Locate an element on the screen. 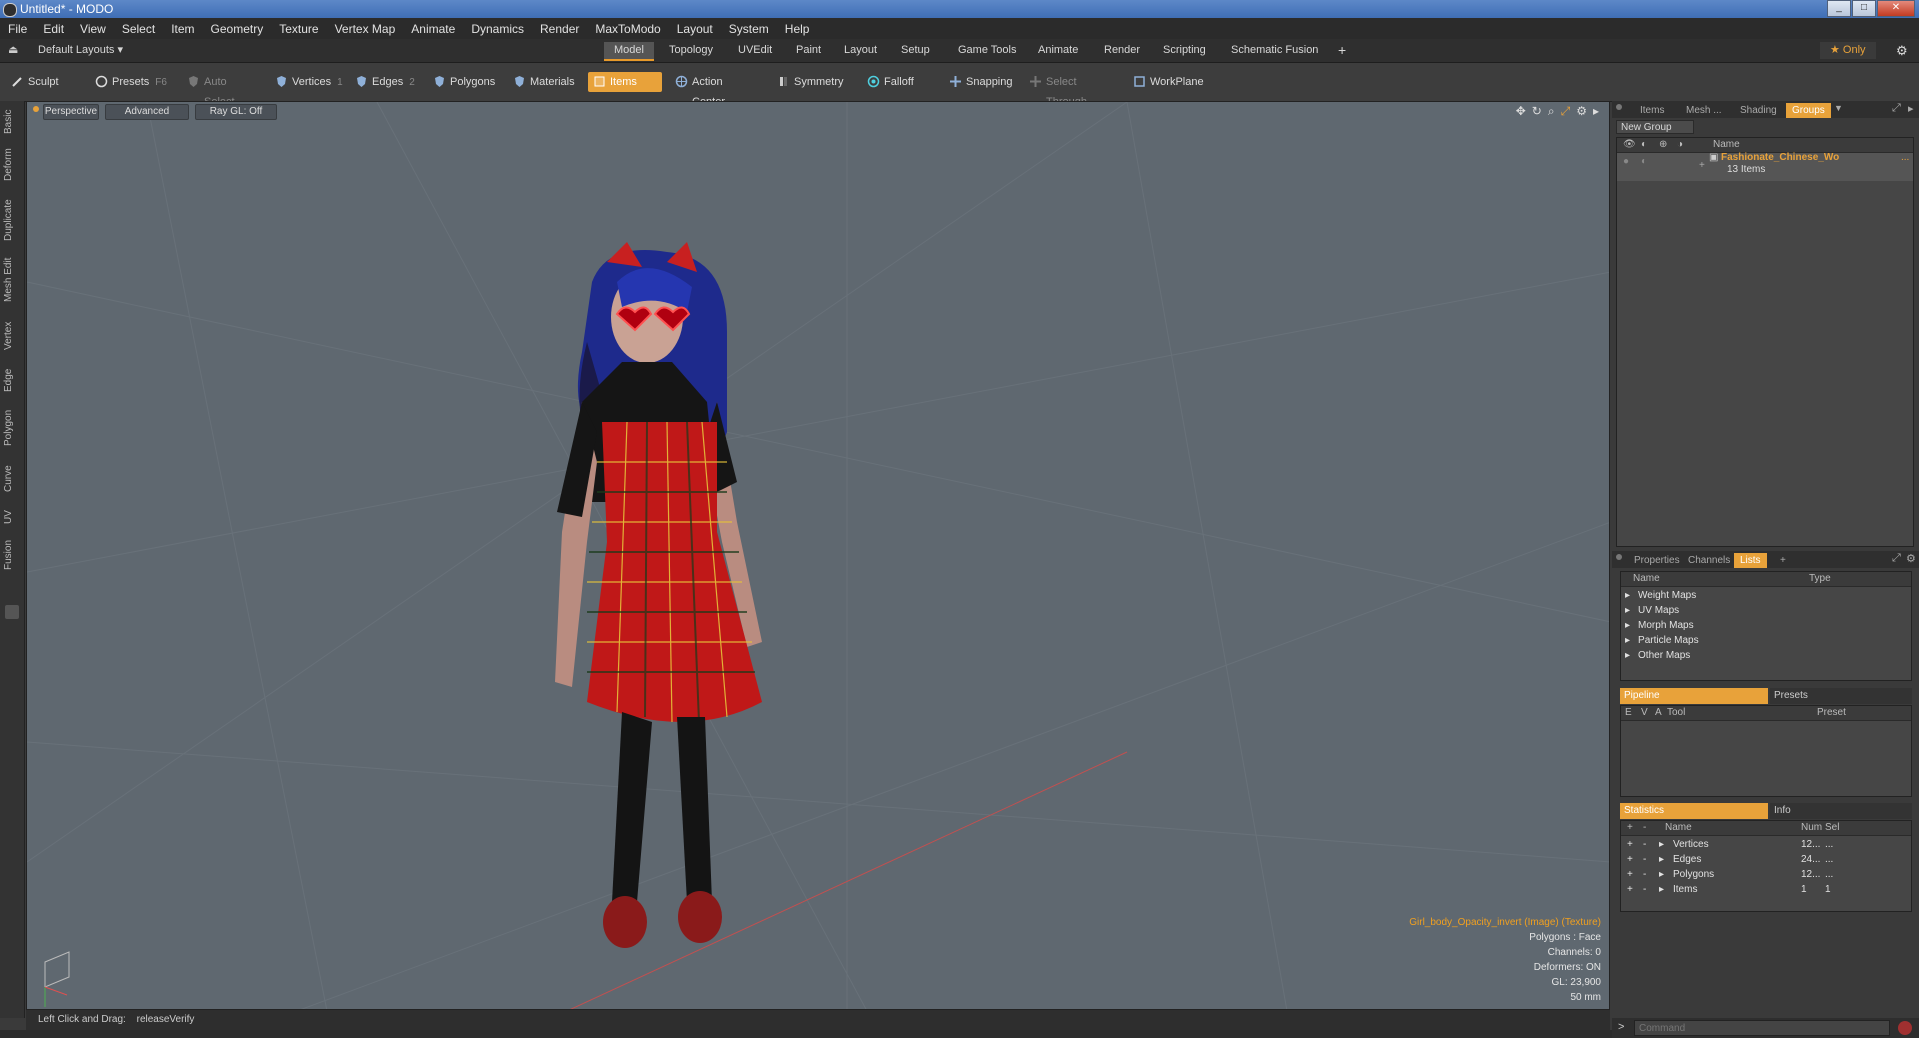  menu-item: Item is located at coordinates (182, 29).